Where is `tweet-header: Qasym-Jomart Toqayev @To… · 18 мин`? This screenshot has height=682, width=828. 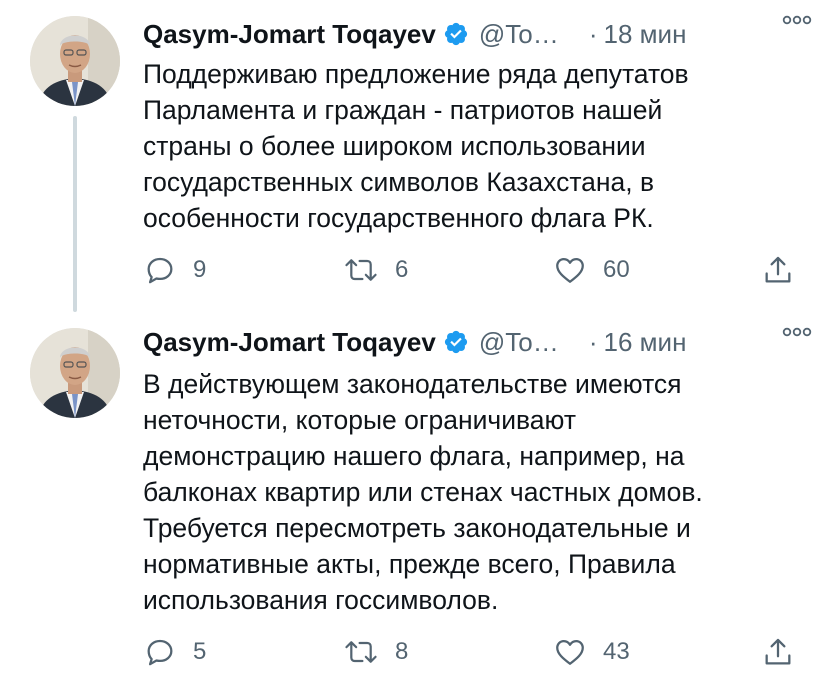
tweet-header: Qasym-Jomart Toqayev @To… · 18 мин is located at coordinates (475, 34).